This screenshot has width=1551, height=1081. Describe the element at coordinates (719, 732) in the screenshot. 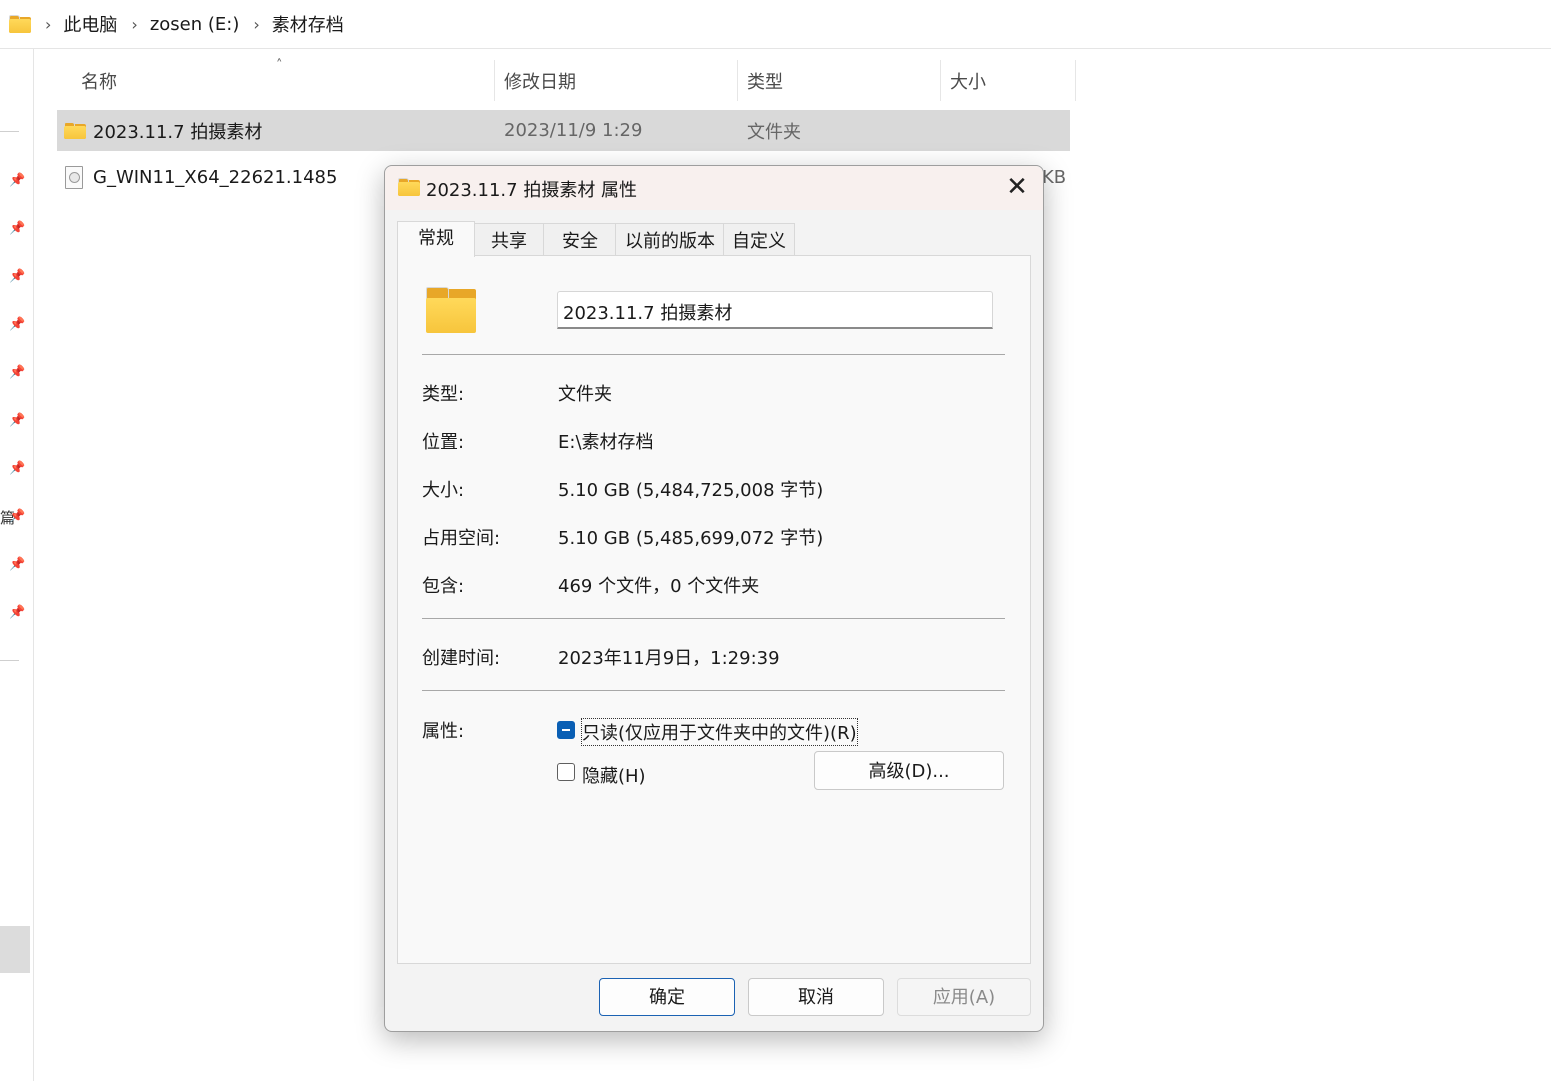

I see `readonly-label: 只读(仅应用于文件夹中的文件)(R)` at that location.